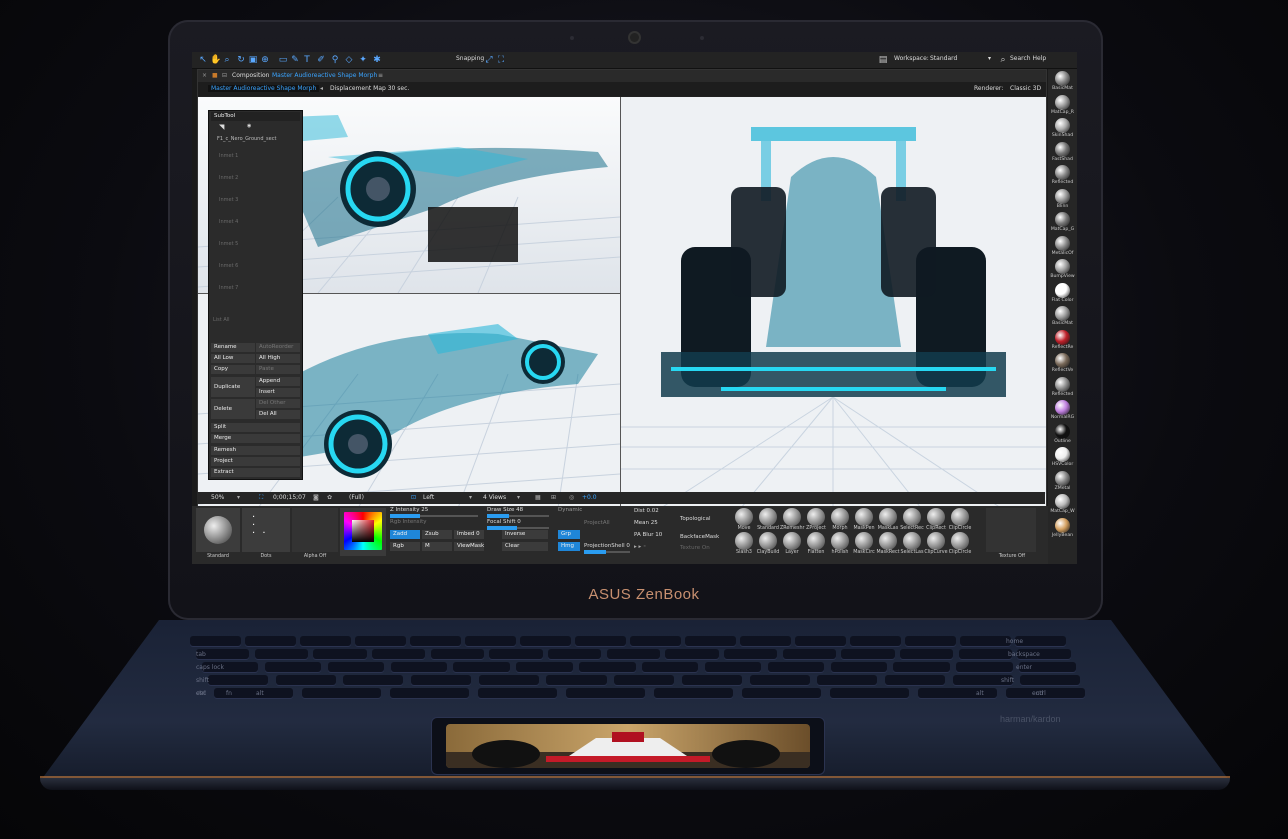  I want to click on mean-label: Mean 25, so click(646, 523).